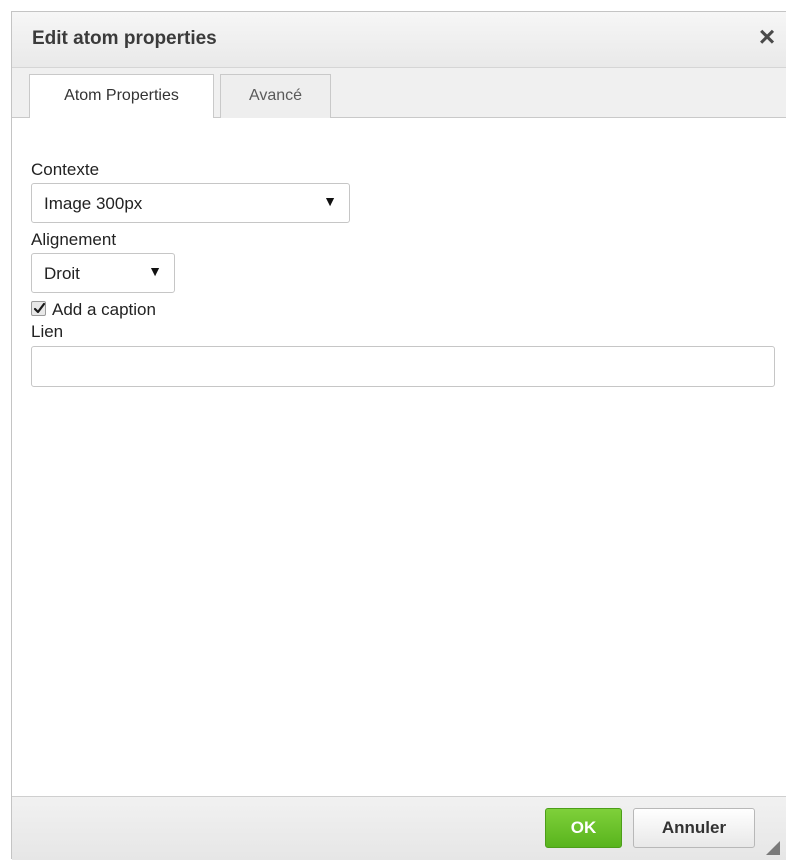 This screenshot has width=786, height=860. I want to click on checkmark-icon, so click(39, 308).